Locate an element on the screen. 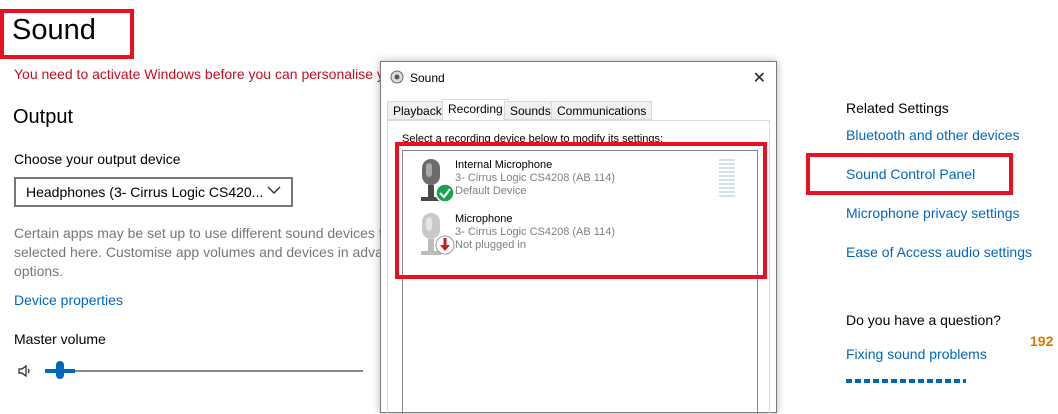 This screenshot has height=414, width=1058. master-volume-thumb is located at coordinates (60, 370).